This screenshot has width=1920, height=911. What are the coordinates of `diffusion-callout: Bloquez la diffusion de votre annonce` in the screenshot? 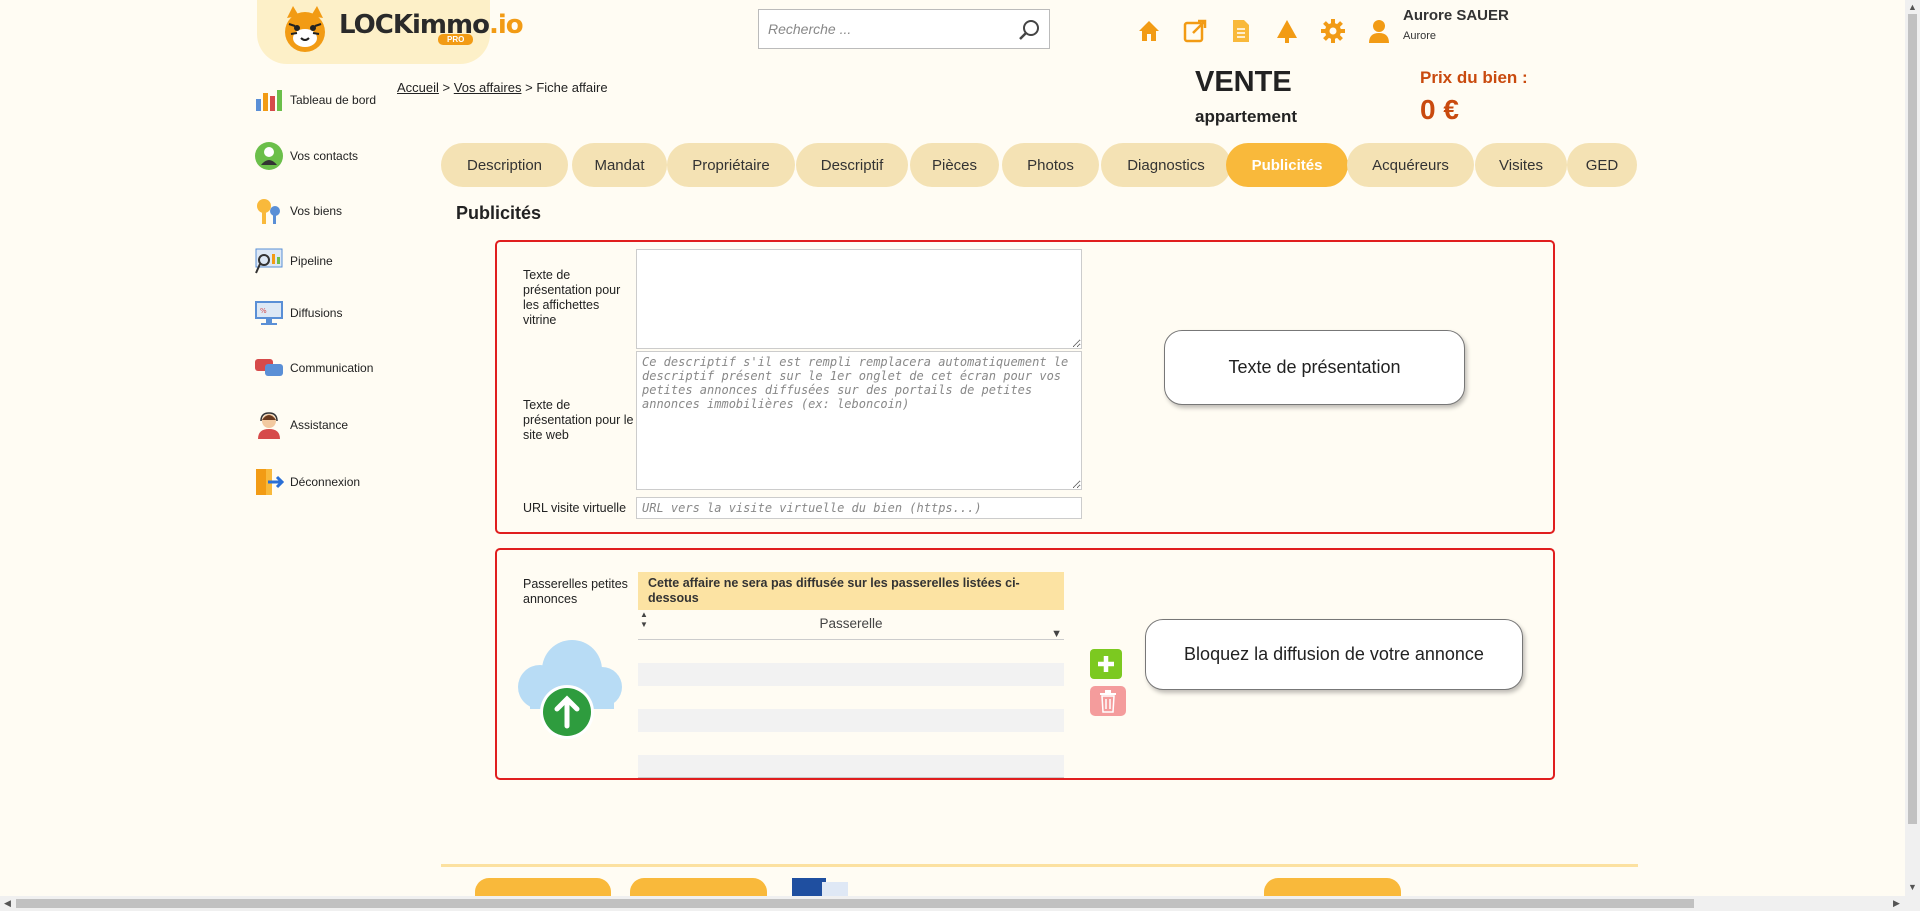 It's located at (1334, 654).